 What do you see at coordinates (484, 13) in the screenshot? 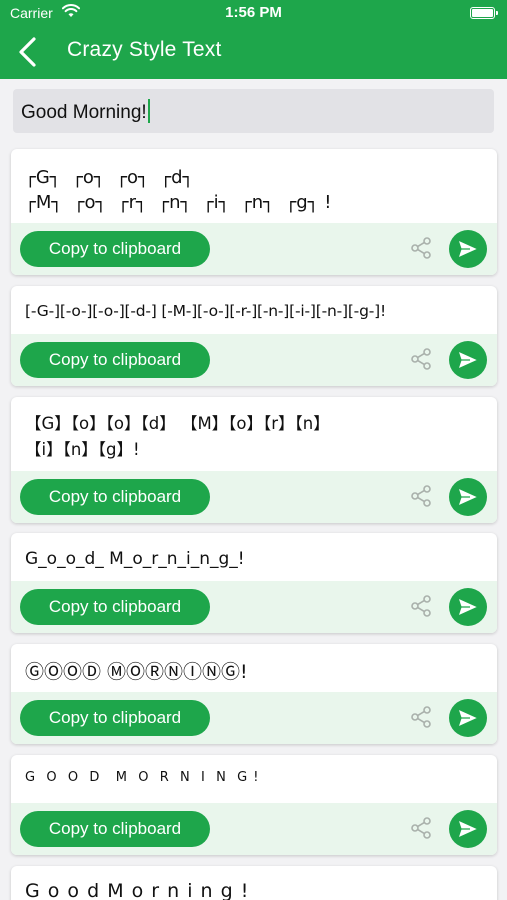
I see `battery-icon` at bounding box center [484, 13].